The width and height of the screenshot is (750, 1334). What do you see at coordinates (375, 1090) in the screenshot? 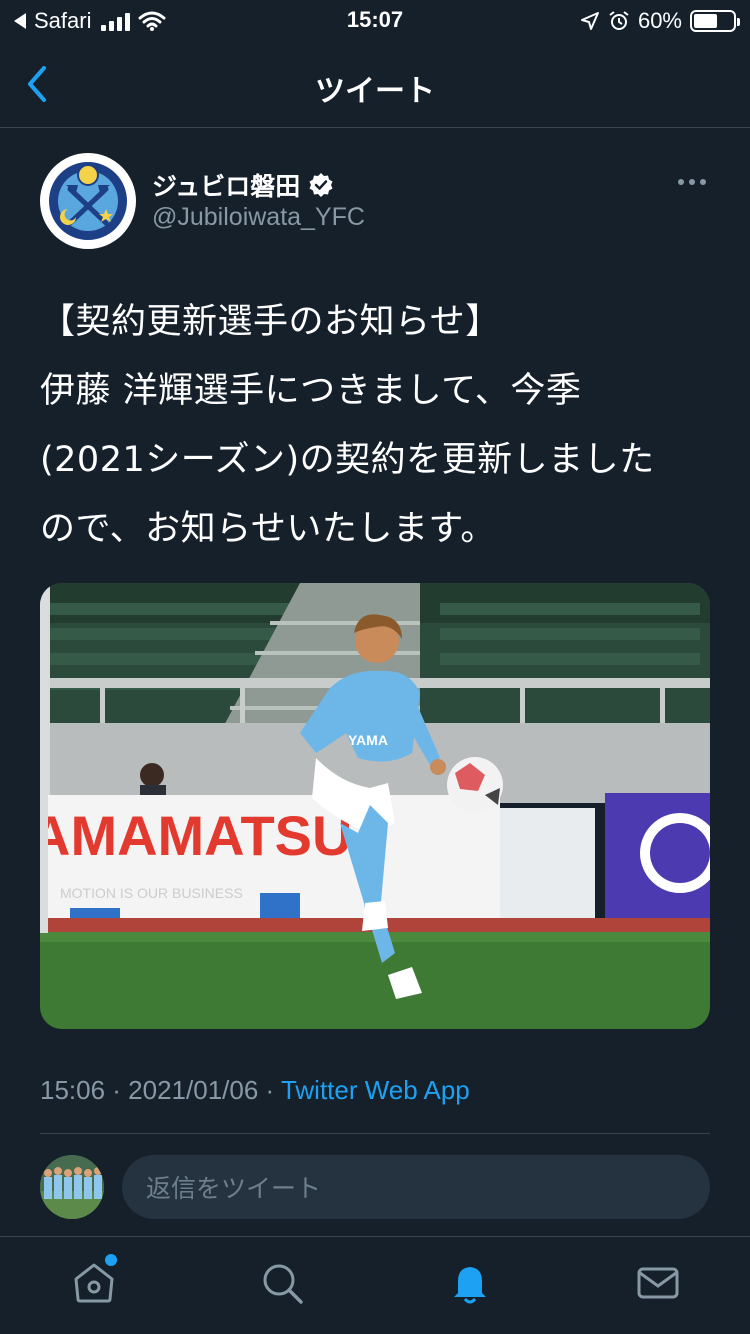
I see `tweet-source-link: Twitter Web App` at bounding box center [375, 1090].